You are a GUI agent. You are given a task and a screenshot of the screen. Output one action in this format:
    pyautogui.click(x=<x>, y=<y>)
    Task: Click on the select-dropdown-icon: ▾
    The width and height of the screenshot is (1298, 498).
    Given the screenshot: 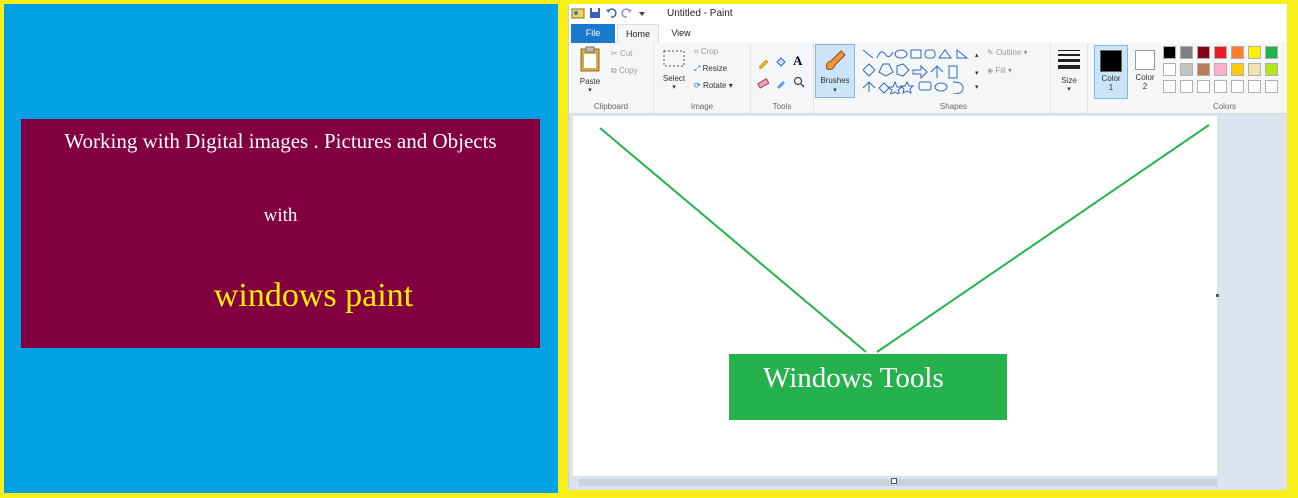 What is the action you would take?
    pyautogui.click(x=674, y=87)
    